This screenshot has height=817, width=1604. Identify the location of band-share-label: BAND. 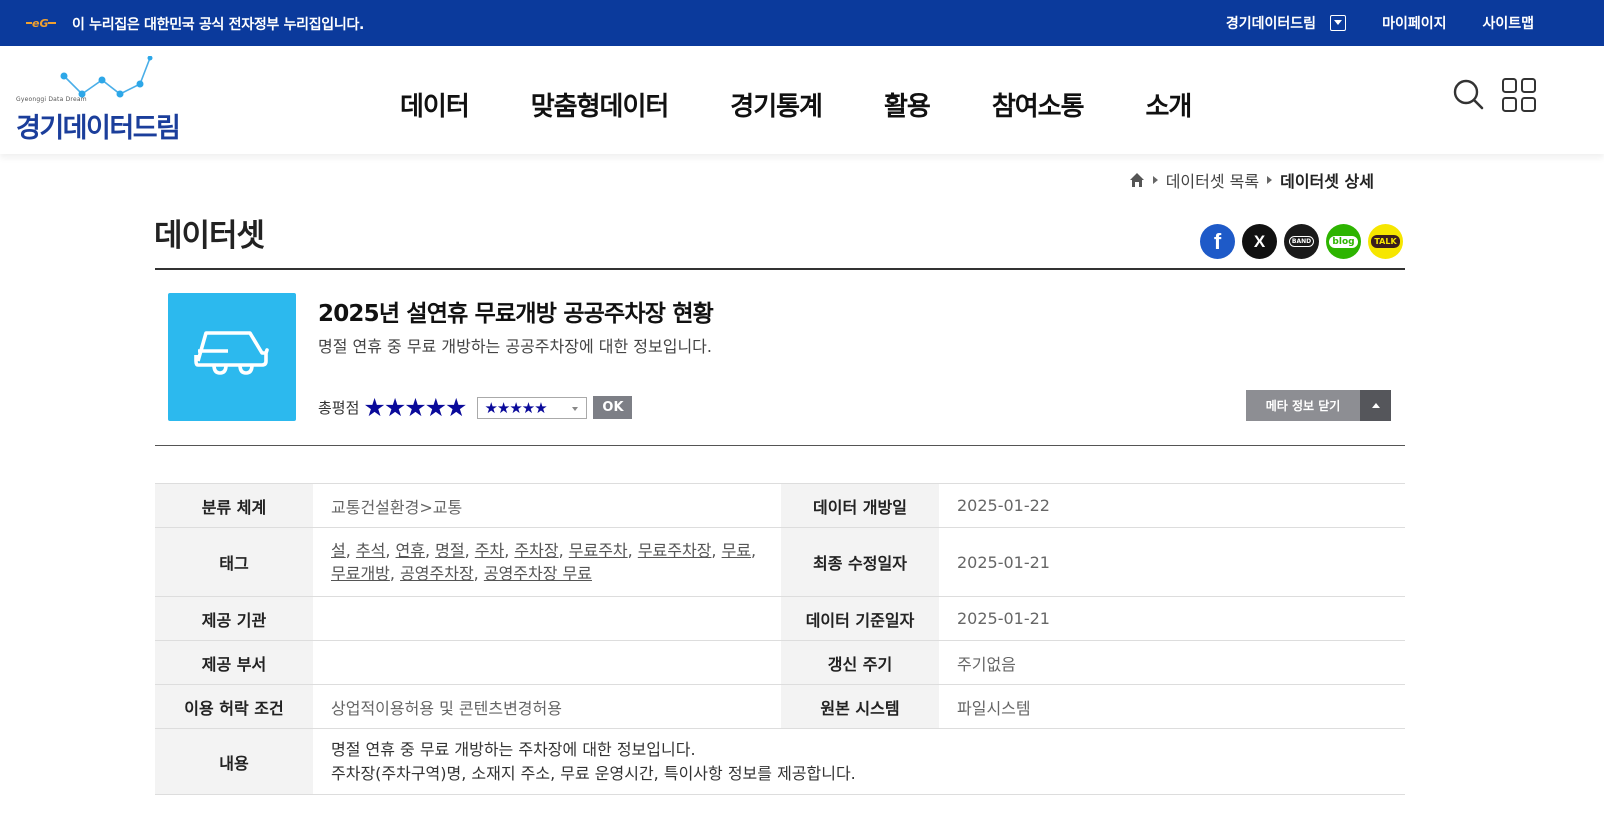
(1301, 241).